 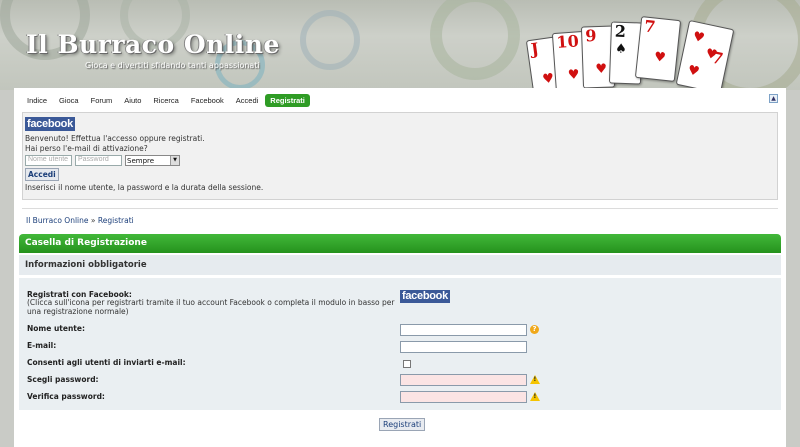 I want to click on nav-item-registrati: Registrati, so click(x=287, y=100).